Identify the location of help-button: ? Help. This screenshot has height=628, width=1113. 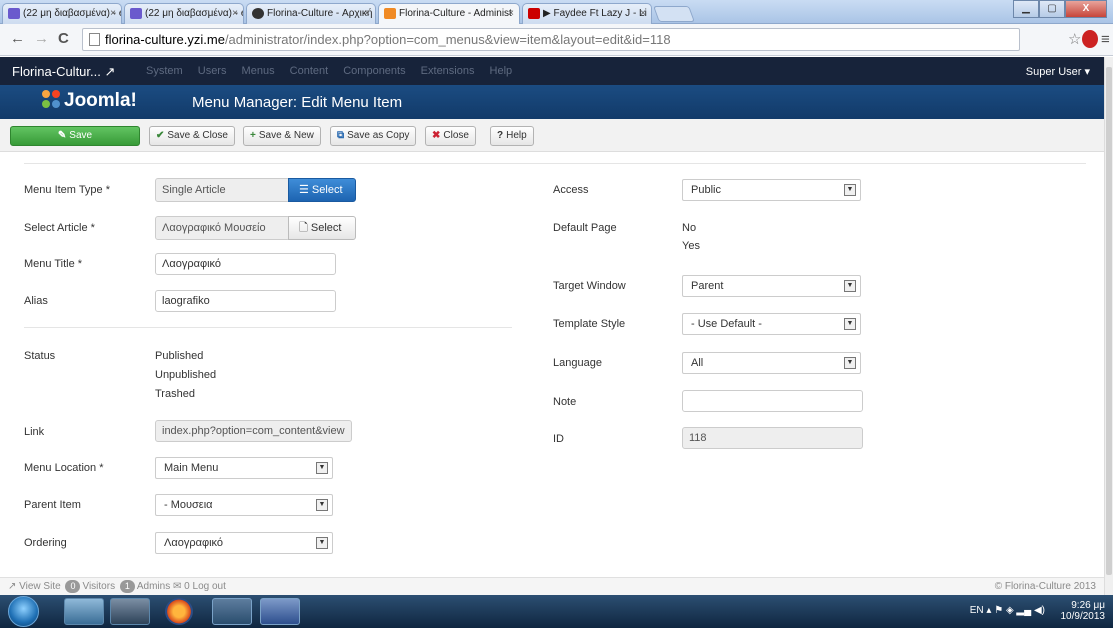
(512, 136).